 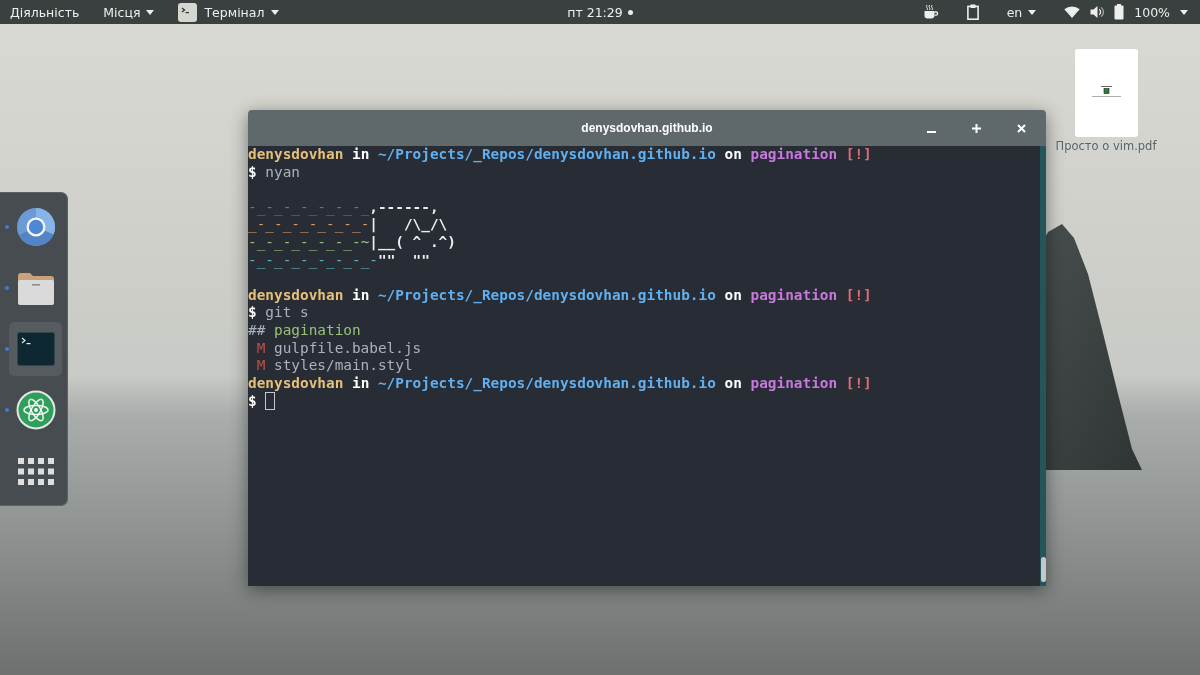 What do you see at coordinates (408, 224) in the screenshot?
I see `cat-ascii-art: | /\_/\` at bounding box center [408, 224].